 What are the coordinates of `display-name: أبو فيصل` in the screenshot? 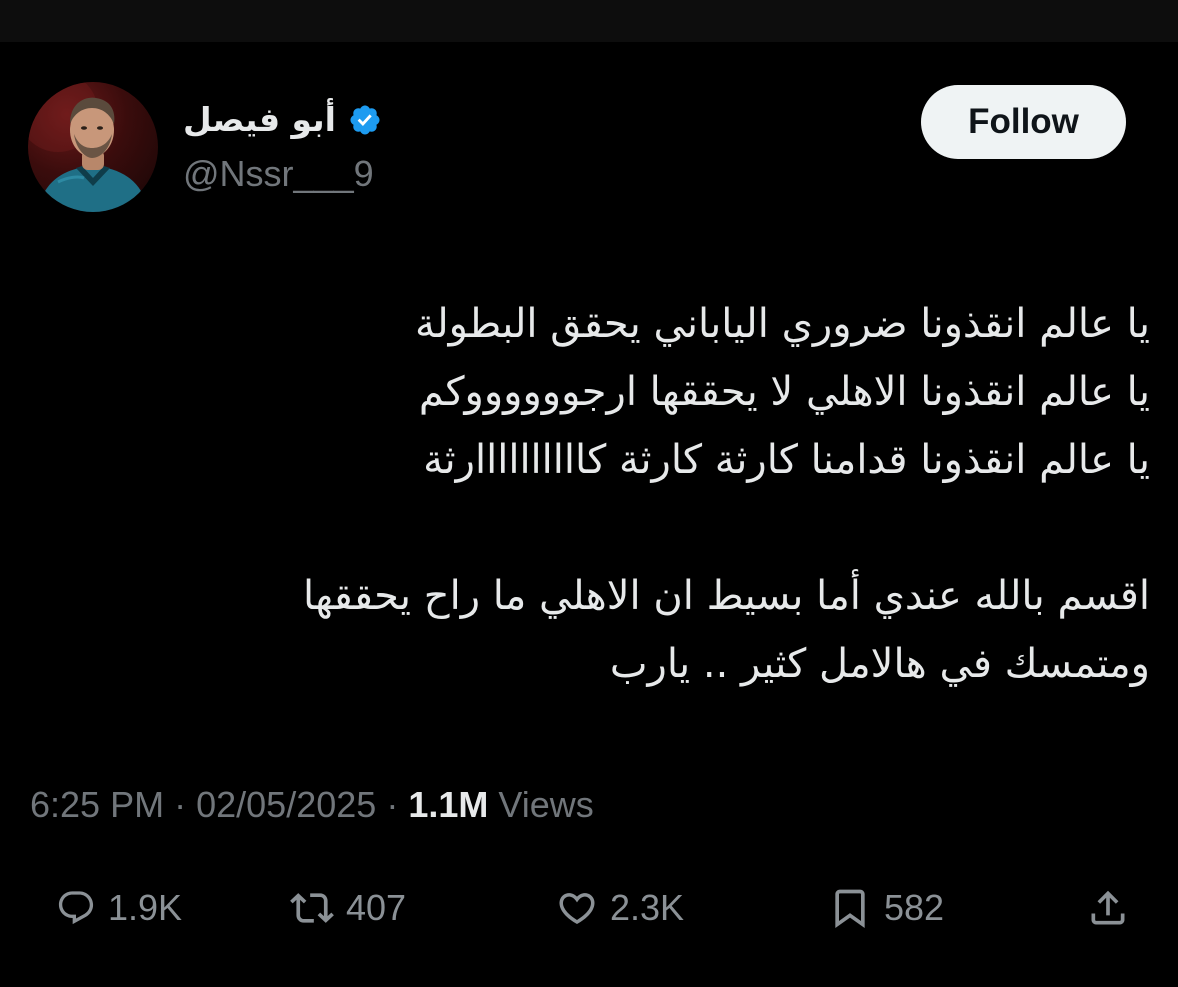 It's located at (259, 120).